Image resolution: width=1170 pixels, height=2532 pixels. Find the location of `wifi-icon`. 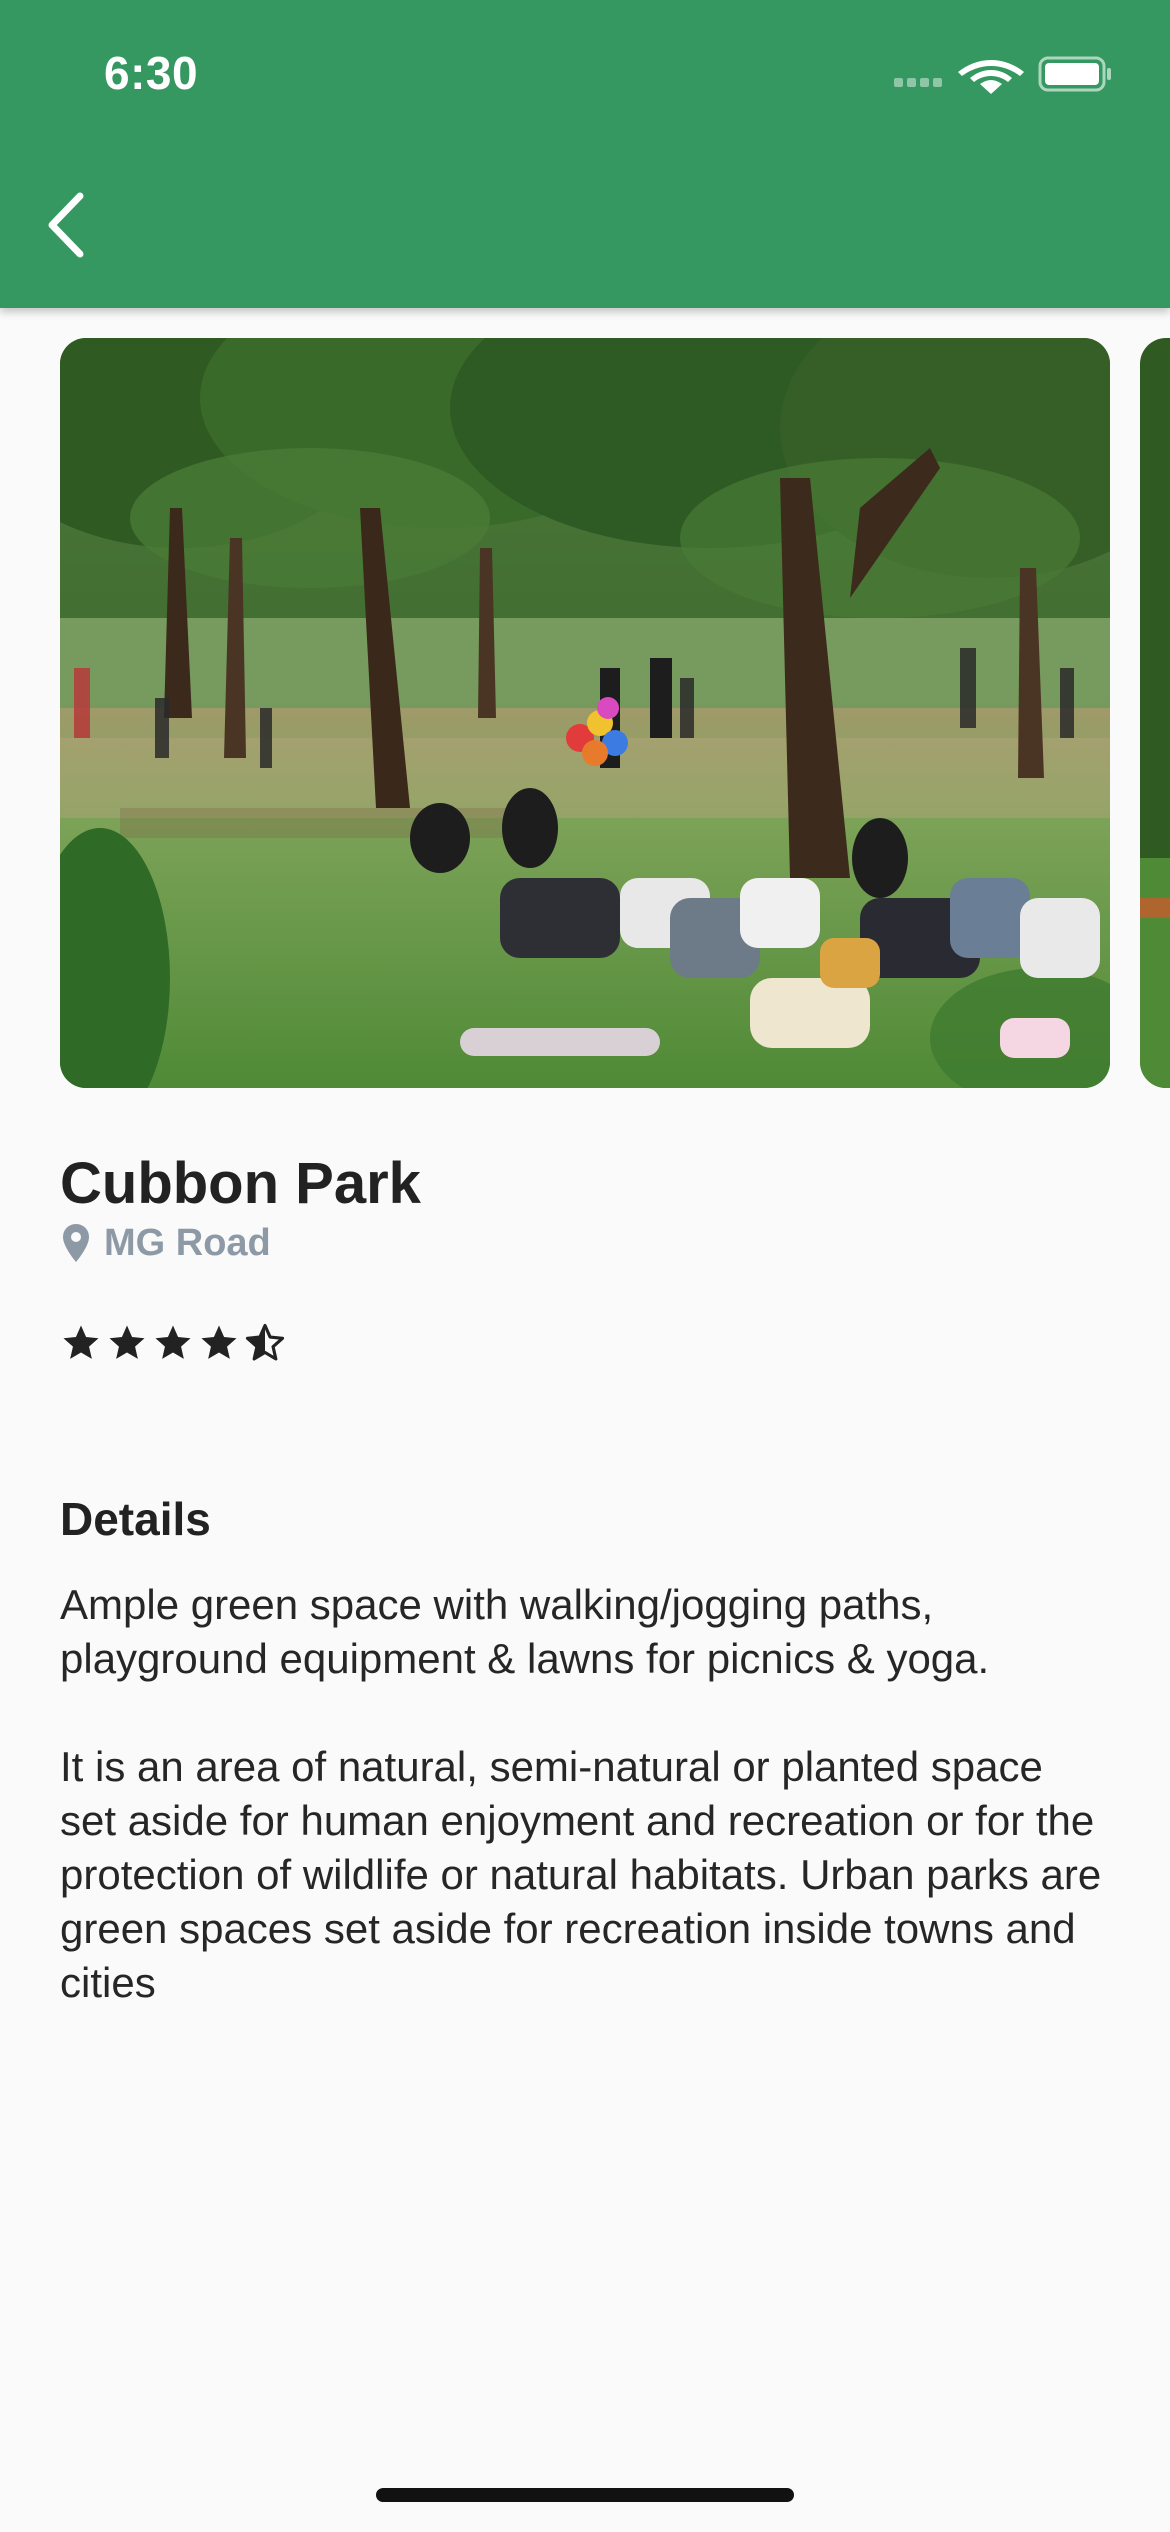

wifi-icon is located at coordinates (991, 77).